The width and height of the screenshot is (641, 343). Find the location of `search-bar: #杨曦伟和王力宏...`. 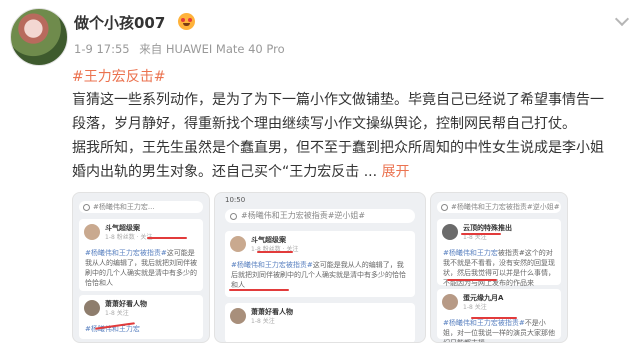

search-bar: #杨曦伟和王力宏... is located at coordinates (141, 207).